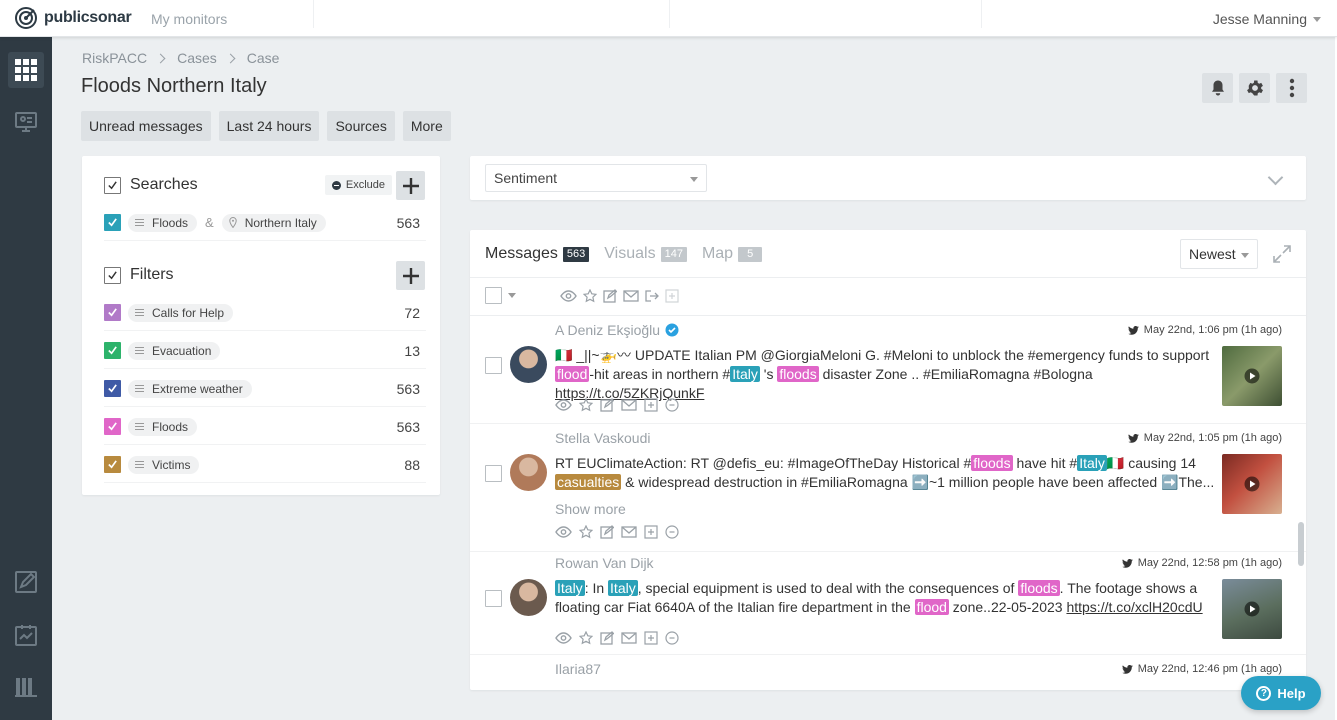 This screenshot has height=720, width=1337. I want to click on rail-dashboard-button, so click(26, 70).